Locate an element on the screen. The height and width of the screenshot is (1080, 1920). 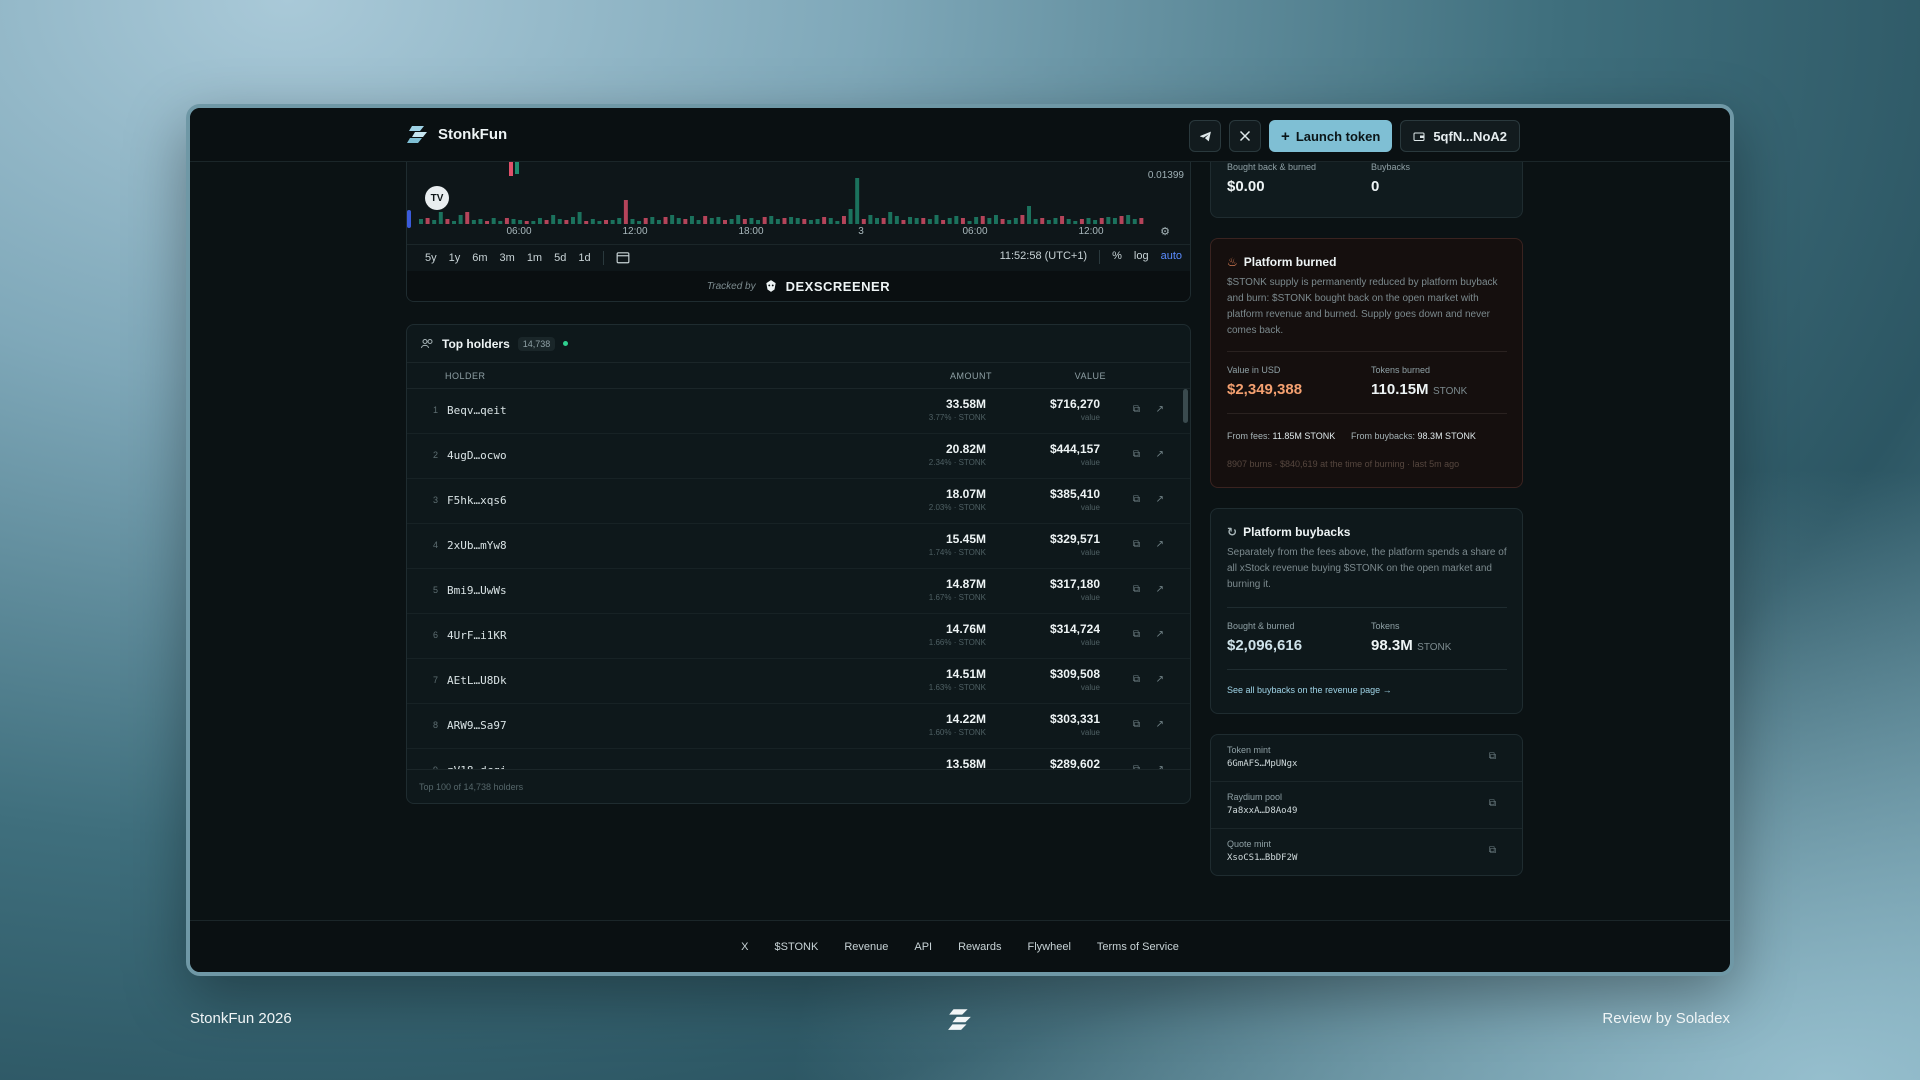
holder-value: $309,508 value is located at coordinates (1075, 679).